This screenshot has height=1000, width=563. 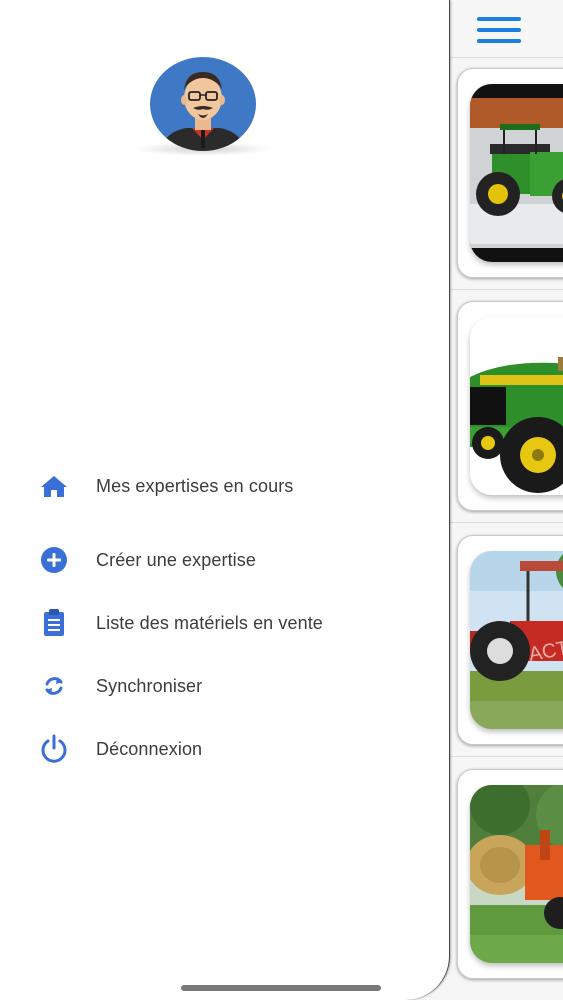 I want to click on clipboard-icon, so click(x=54, y=623).